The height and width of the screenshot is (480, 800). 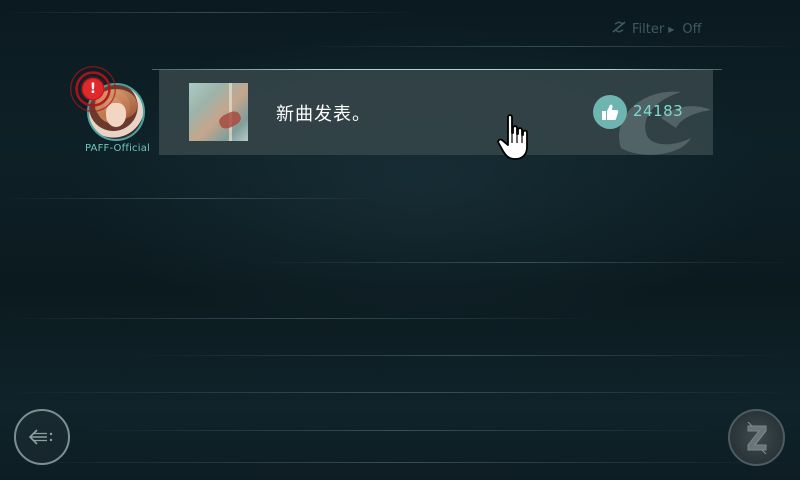 I want to click on menu-button, so click(x=756, y=437).